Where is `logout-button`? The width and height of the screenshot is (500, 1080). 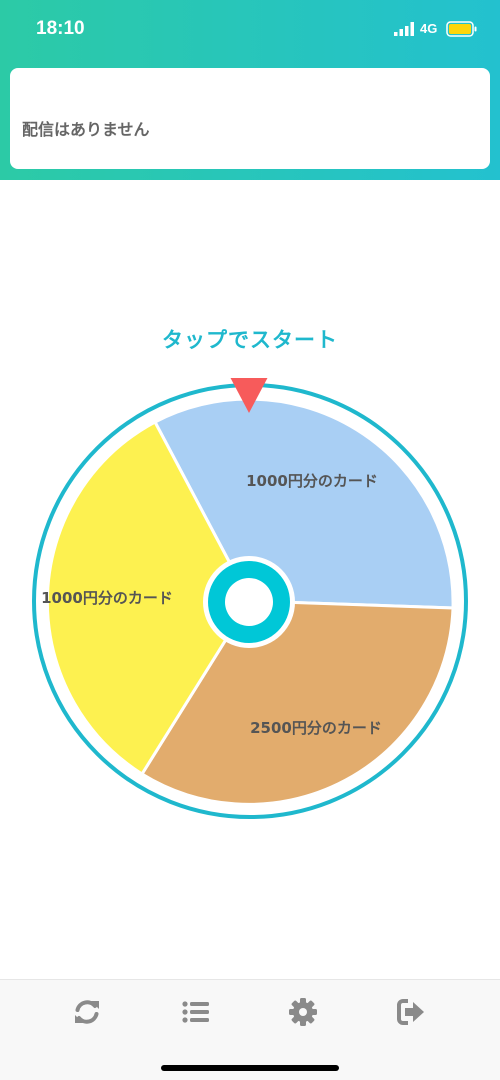
logout-button is located at coordinates (411, 1012).